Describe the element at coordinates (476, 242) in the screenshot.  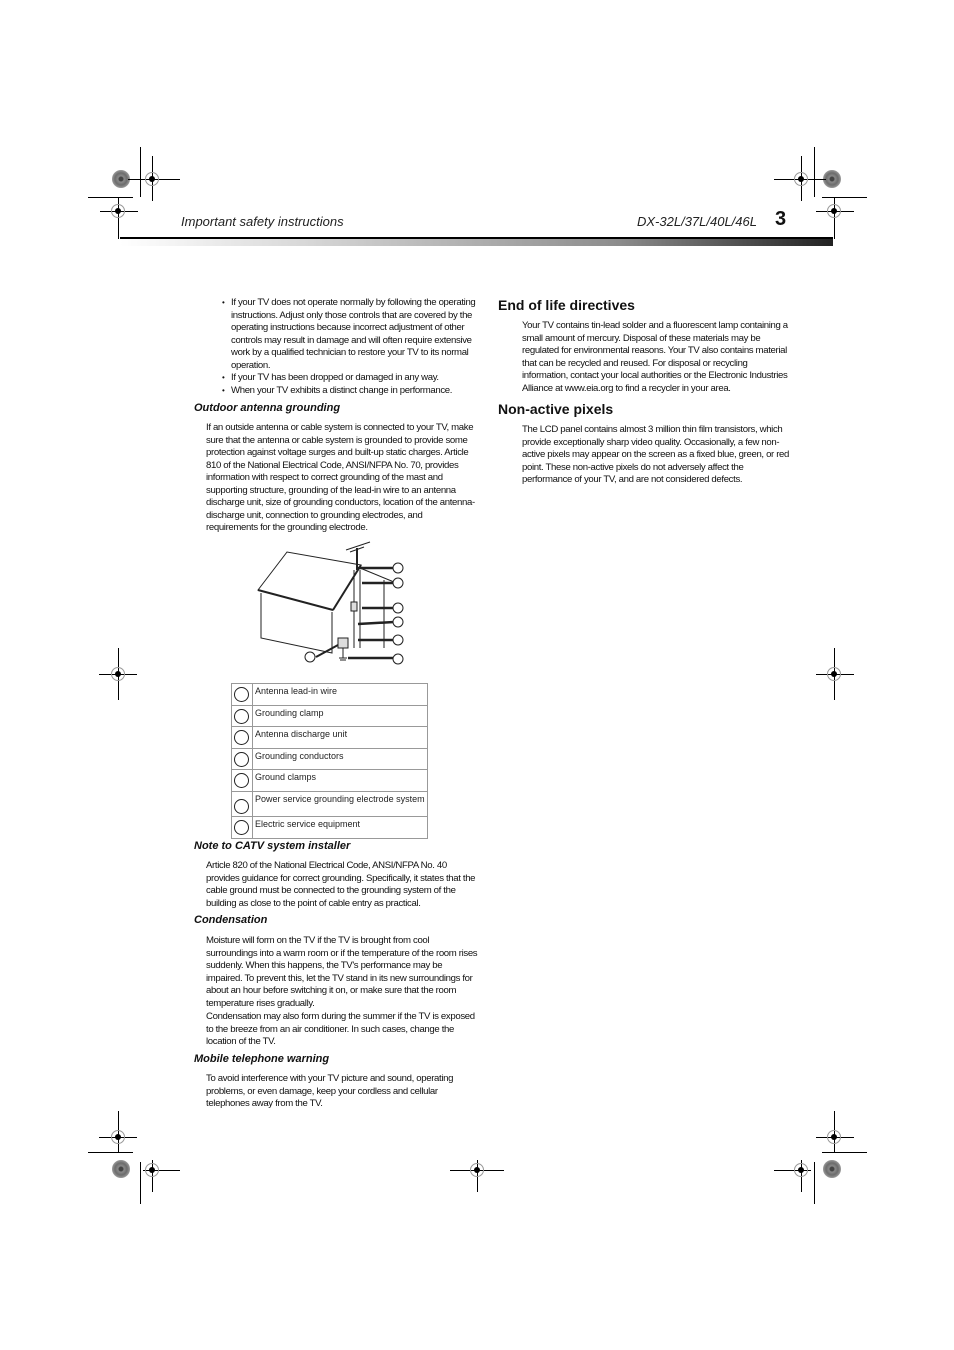
I see `header-rule` at that location.